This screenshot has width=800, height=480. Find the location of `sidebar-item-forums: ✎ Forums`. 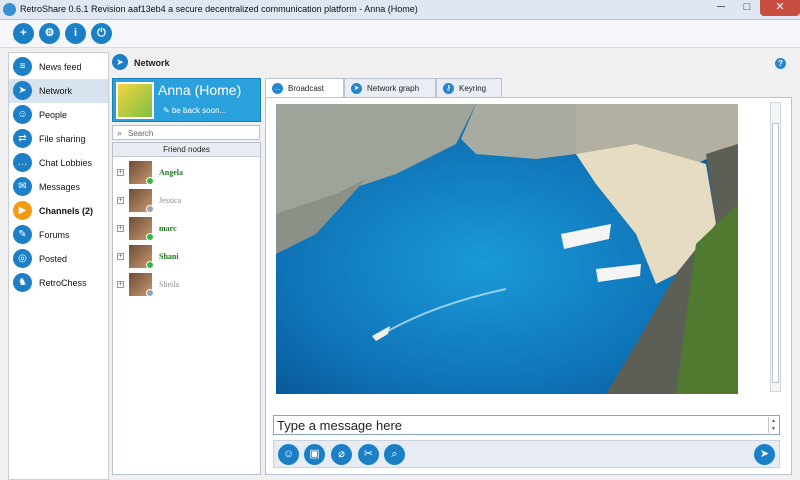

sidebar-item-forums: ✎ Forums is located at coordinates (58, 235).